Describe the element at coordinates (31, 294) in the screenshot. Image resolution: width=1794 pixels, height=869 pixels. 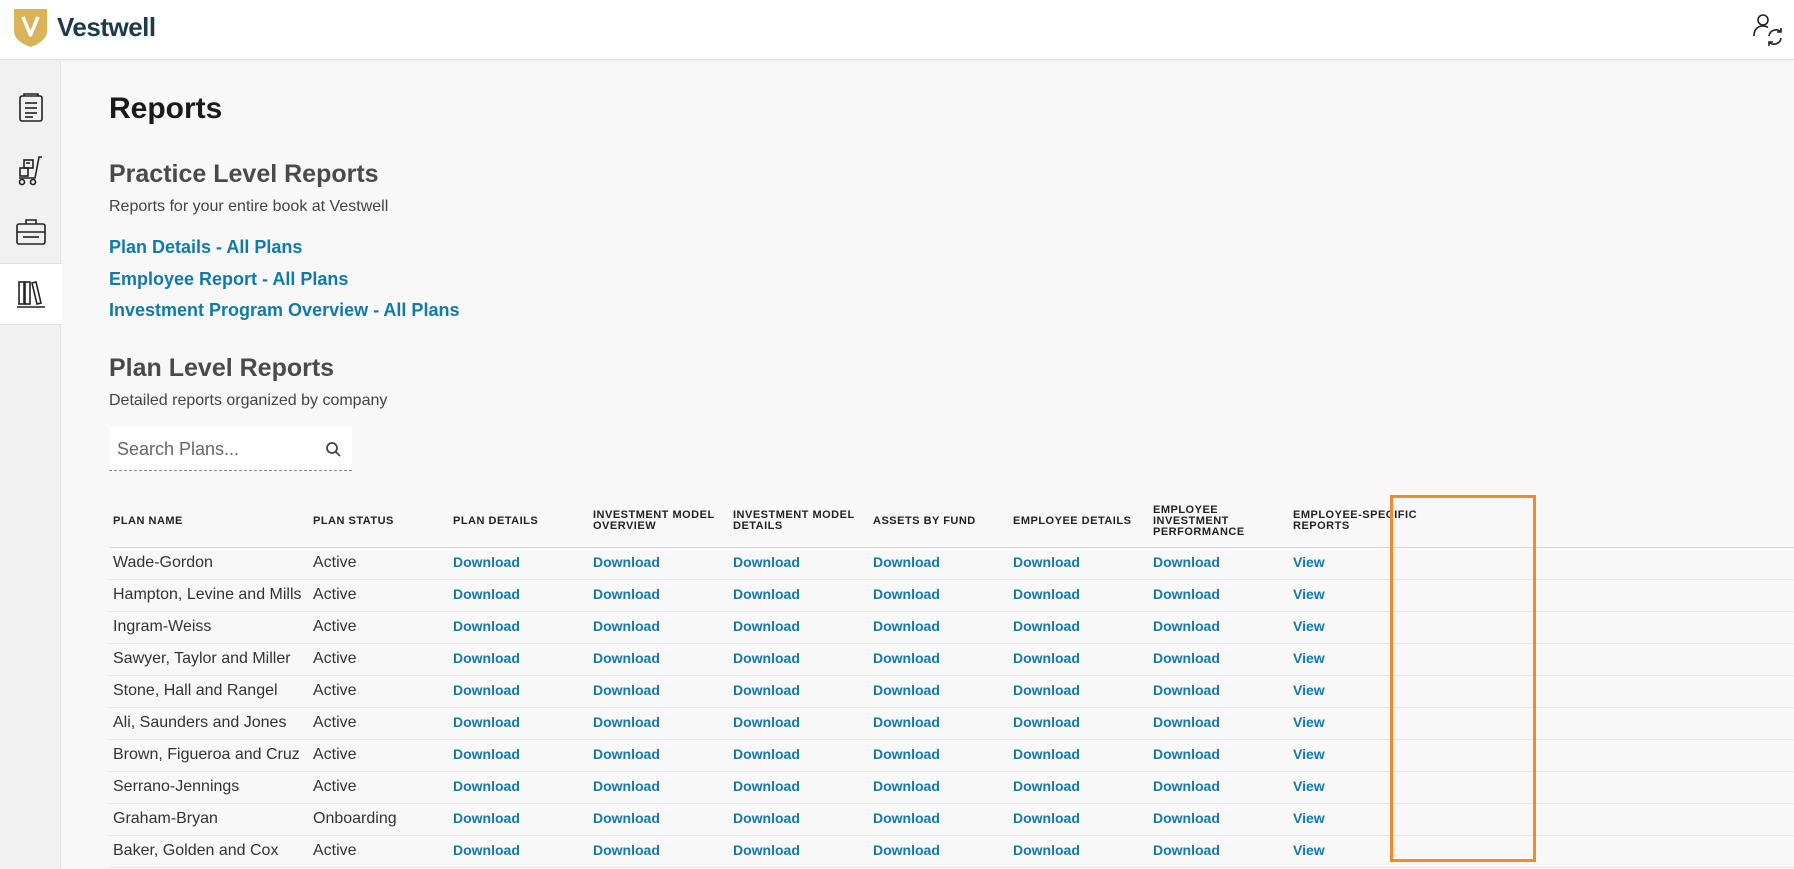
I see `sidebar-item-reports` at that location.